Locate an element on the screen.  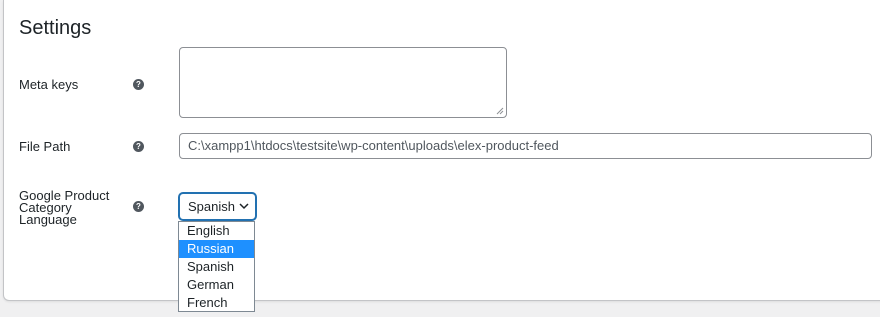
dropdown-option-spanish: Spanish is located at coordinates (216, 267).